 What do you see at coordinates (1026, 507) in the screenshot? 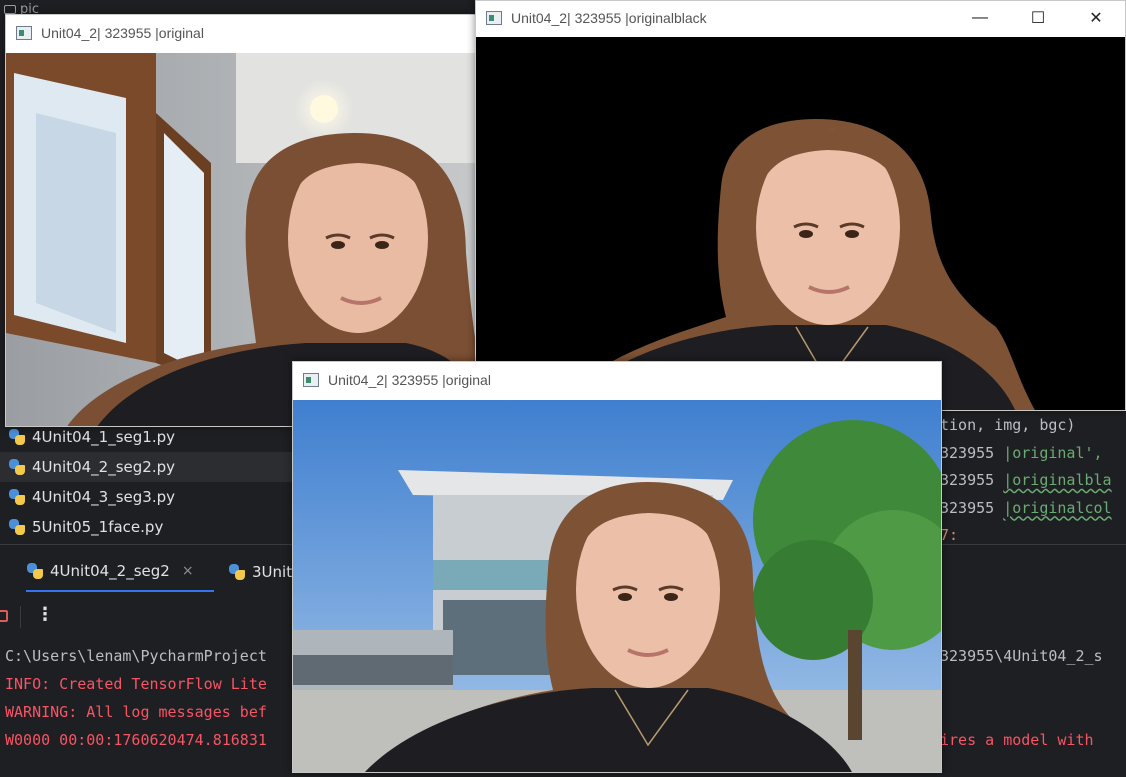
I see `code-line: 323955 |originalcol` at bounding box center [1026, 507].